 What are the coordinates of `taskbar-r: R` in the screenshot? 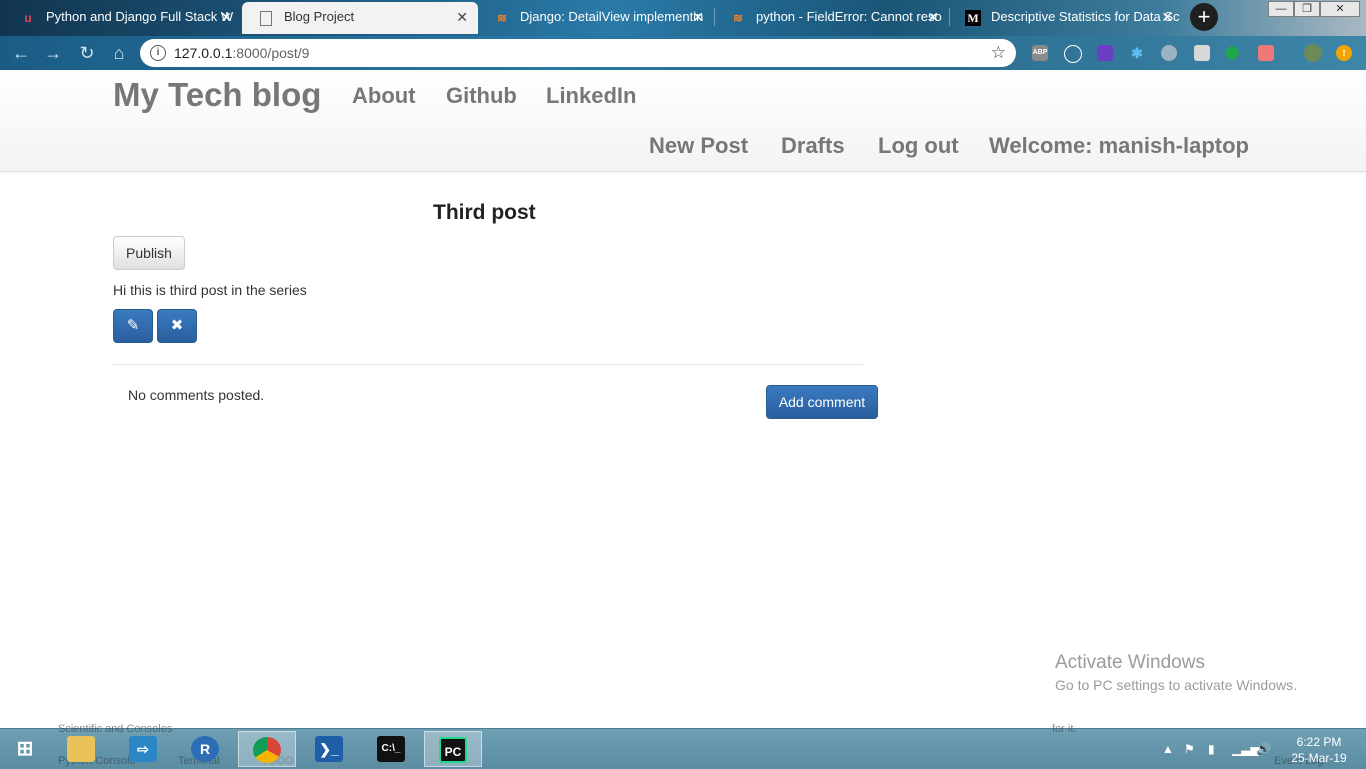 It's located at (205, 749).